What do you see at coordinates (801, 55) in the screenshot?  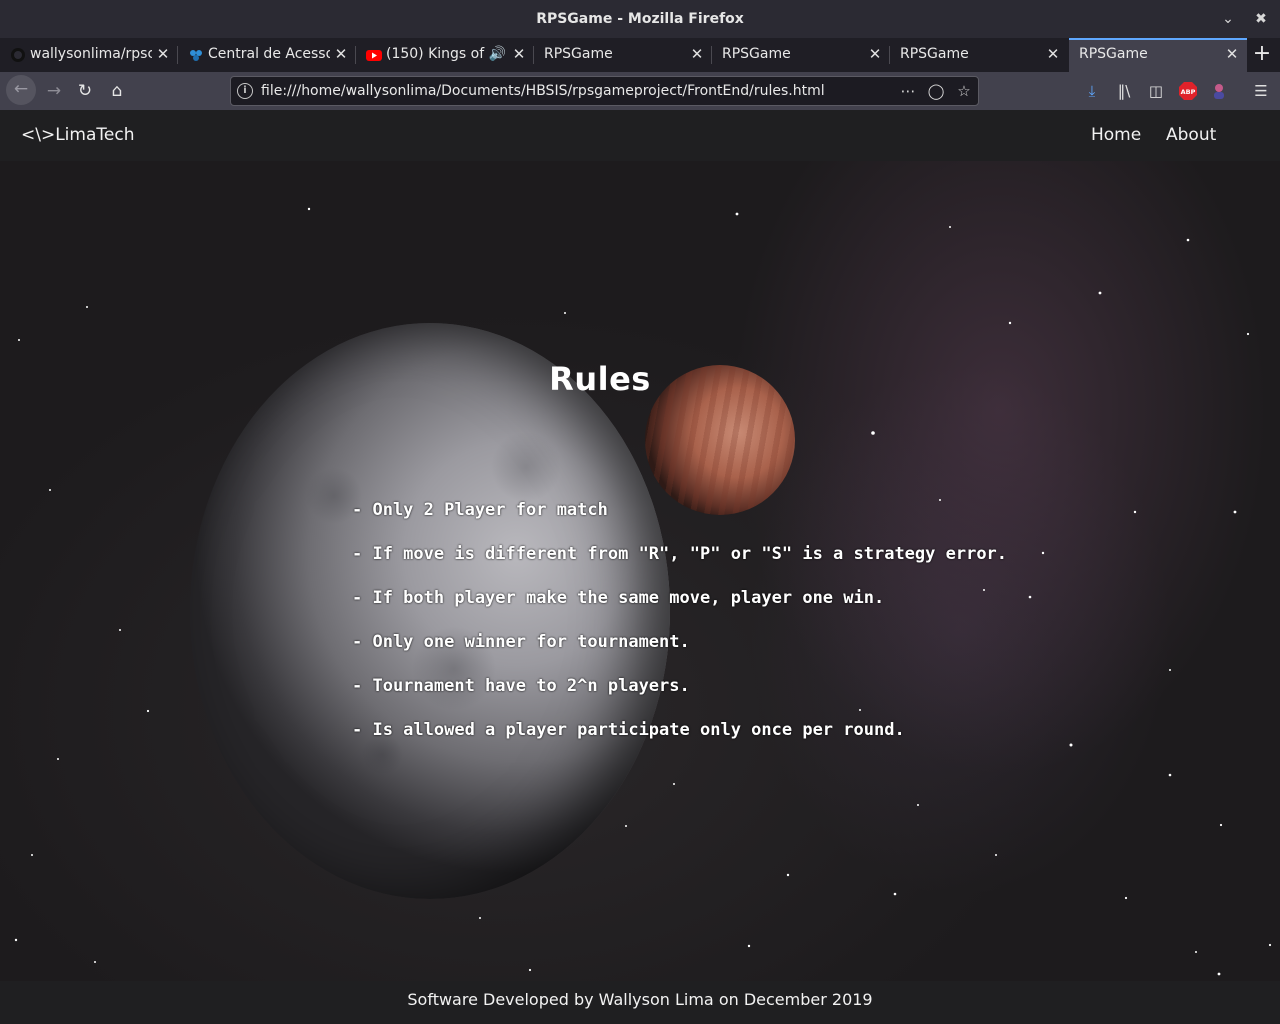 I see `tab-rpsgame-2: RPSGame ✕` at bounding box center [801, 55].